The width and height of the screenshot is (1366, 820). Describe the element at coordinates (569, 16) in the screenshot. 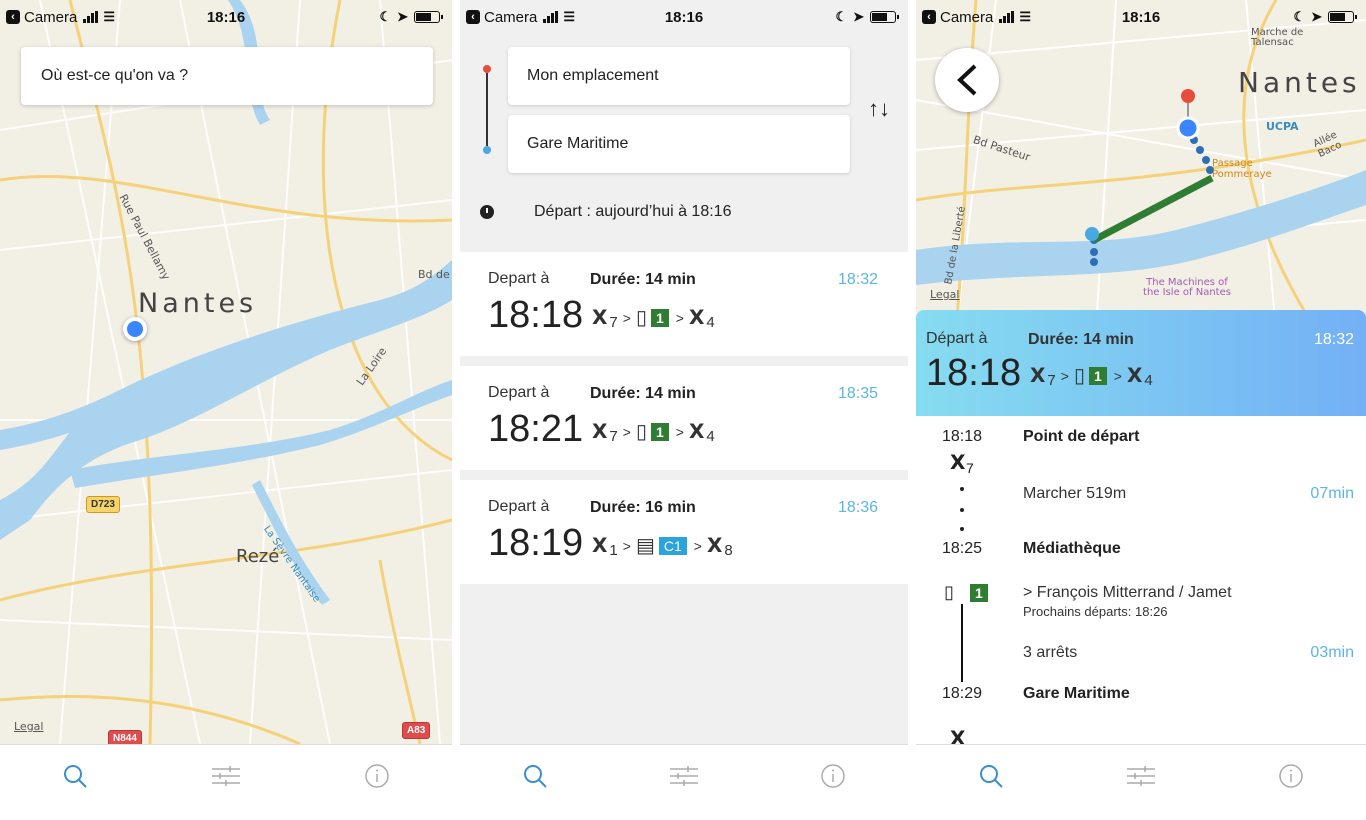

I see `wifi-icon: ☰` at that location.